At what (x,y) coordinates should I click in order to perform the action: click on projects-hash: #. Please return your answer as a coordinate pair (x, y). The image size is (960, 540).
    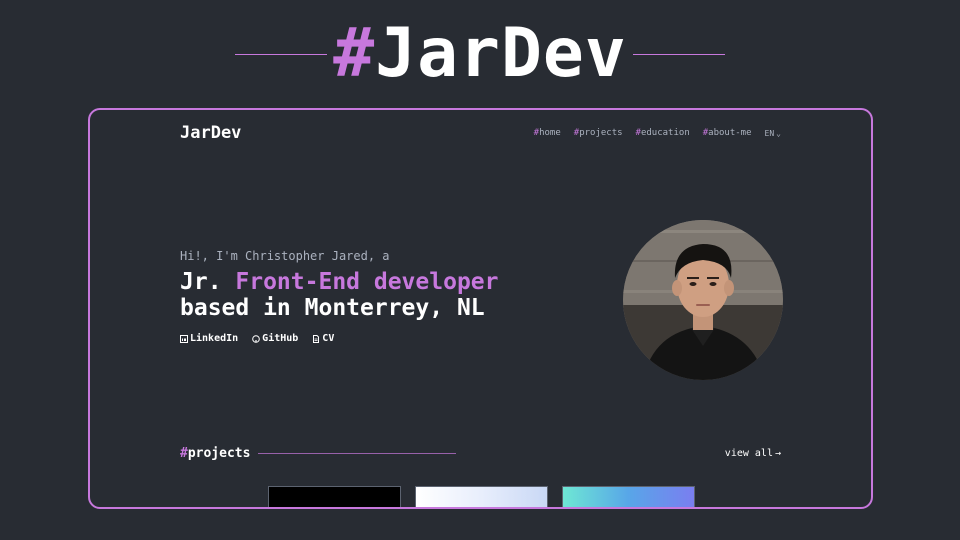
    Looking at the image, I should click on (184, 453).